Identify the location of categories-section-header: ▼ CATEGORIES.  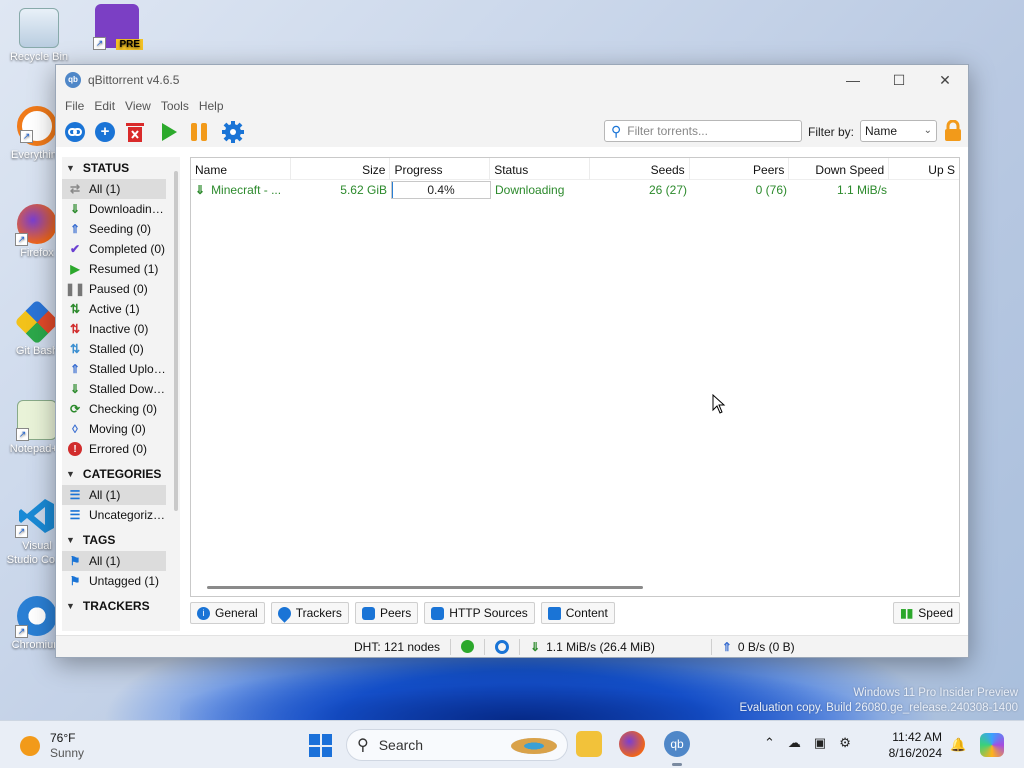
(121, 474).